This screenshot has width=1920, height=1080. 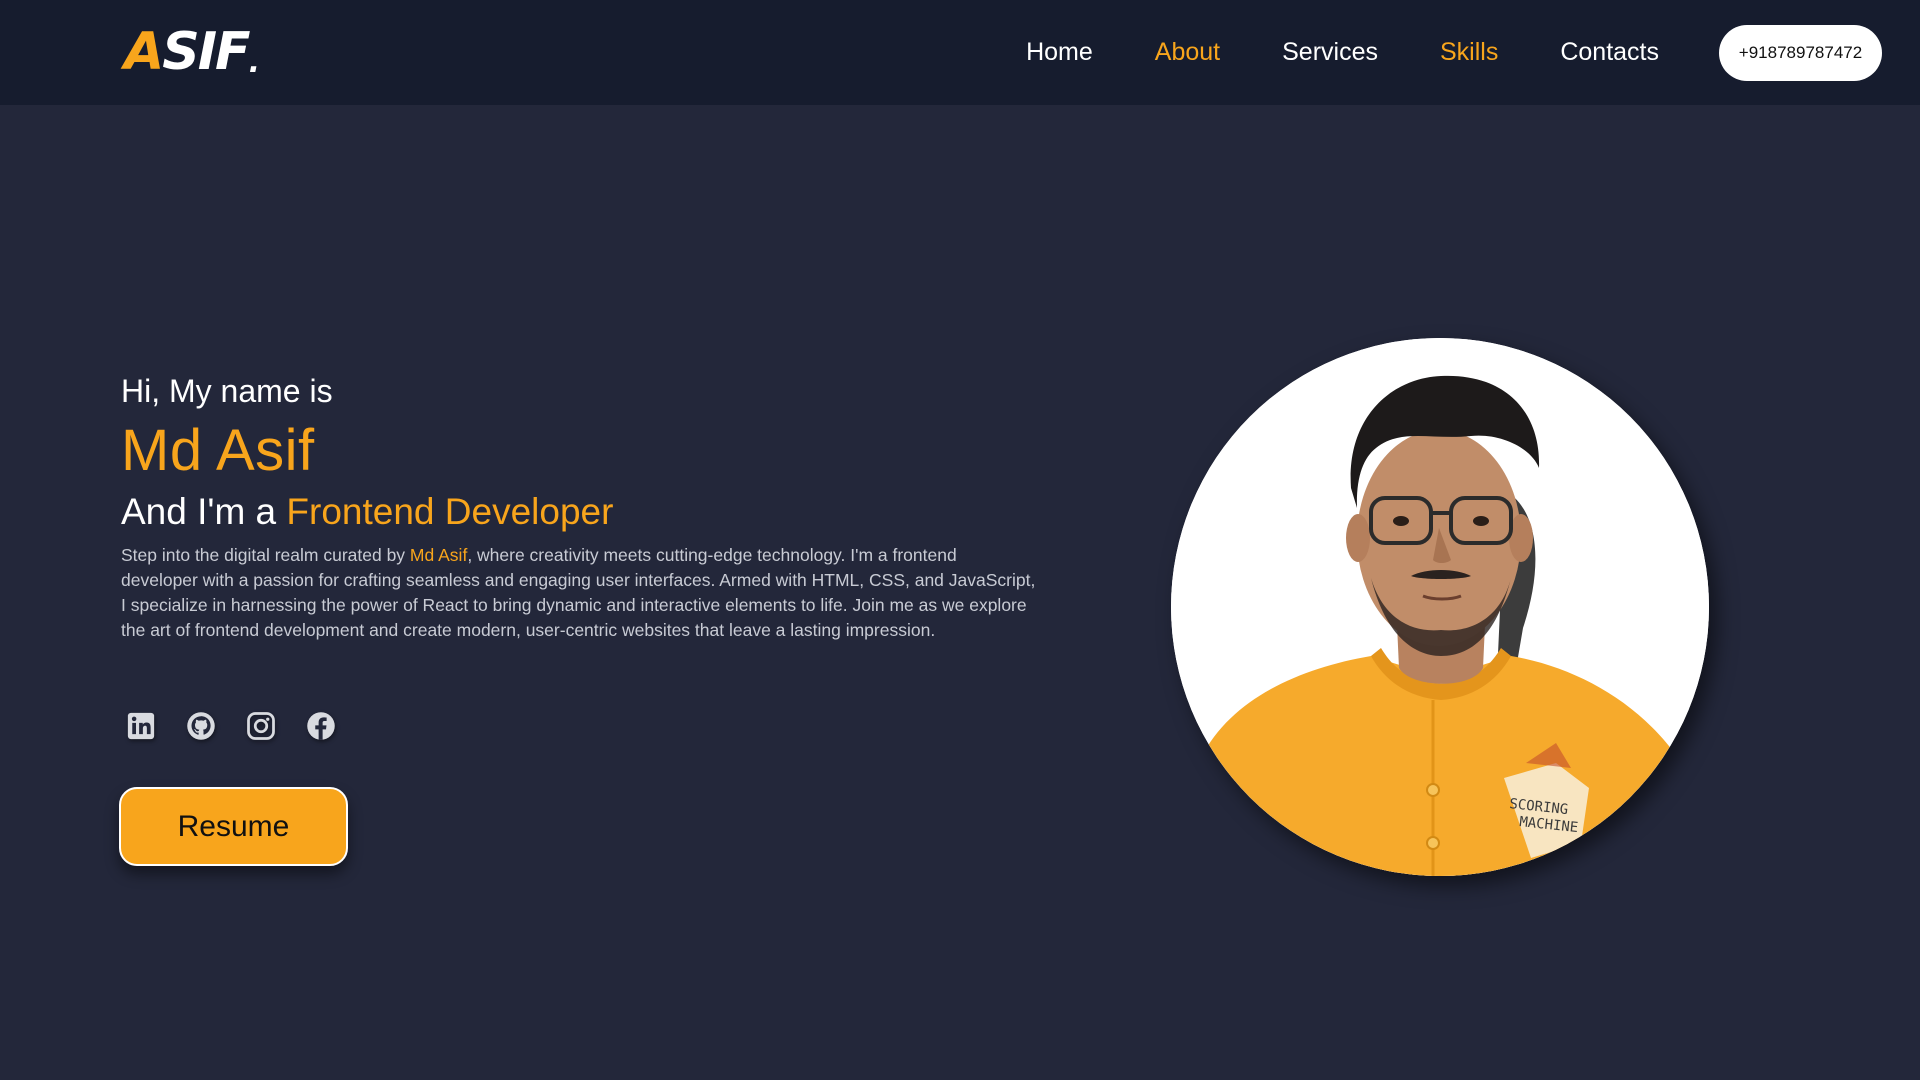 I want to click on github-icon, so click(x=201, y=726).